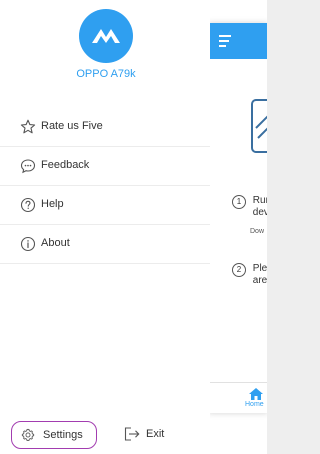  I want to click on exit-icon, so click(132, 434).